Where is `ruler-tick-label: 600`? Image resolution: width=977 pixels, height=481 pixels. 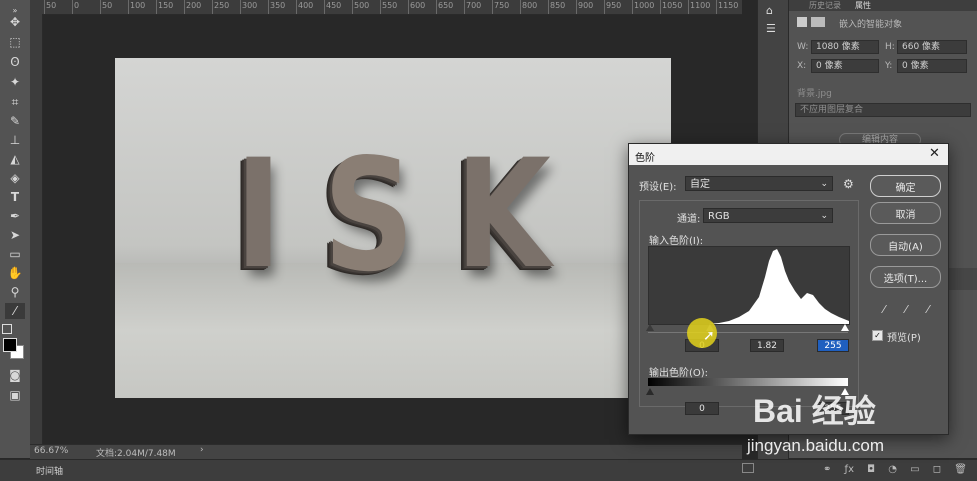 ruler-tick-label: 600 is located at coordinates (418, 5).